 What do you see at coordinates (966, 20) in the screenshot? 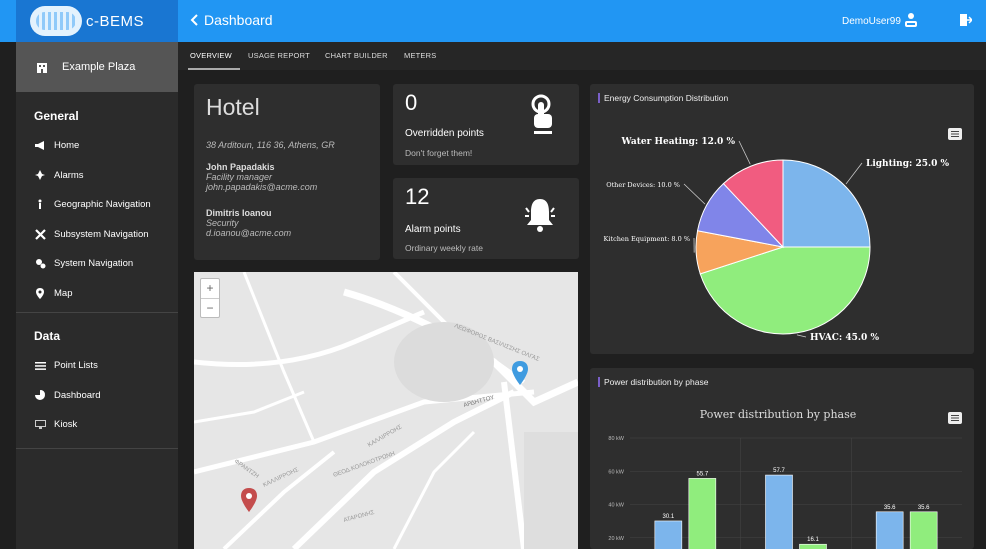
I see `exit-icon` at bounding box center [966, 20].